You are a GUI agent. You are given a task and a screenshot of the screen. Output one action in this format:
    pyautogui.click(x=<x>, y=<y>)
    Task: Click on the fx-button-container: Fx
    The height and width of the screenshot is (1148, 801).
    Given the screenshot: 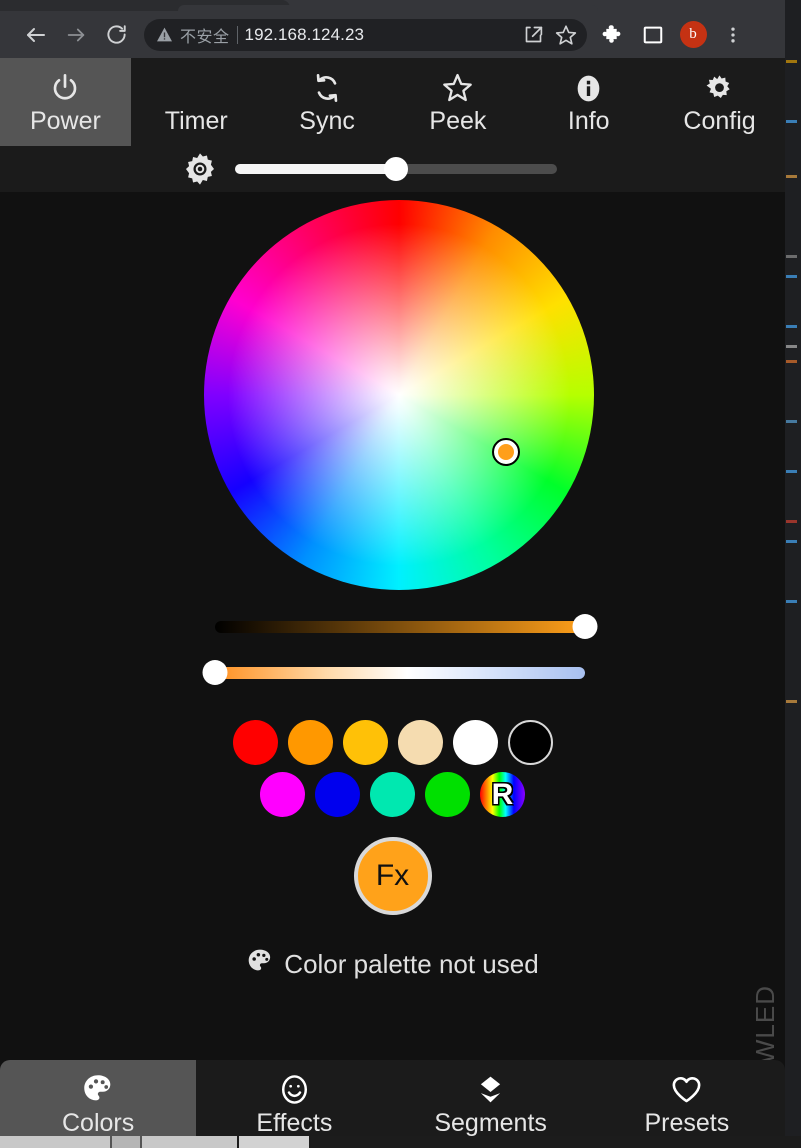 What is the action you would take?
    pyautogui.click(x=392, y=876)
    